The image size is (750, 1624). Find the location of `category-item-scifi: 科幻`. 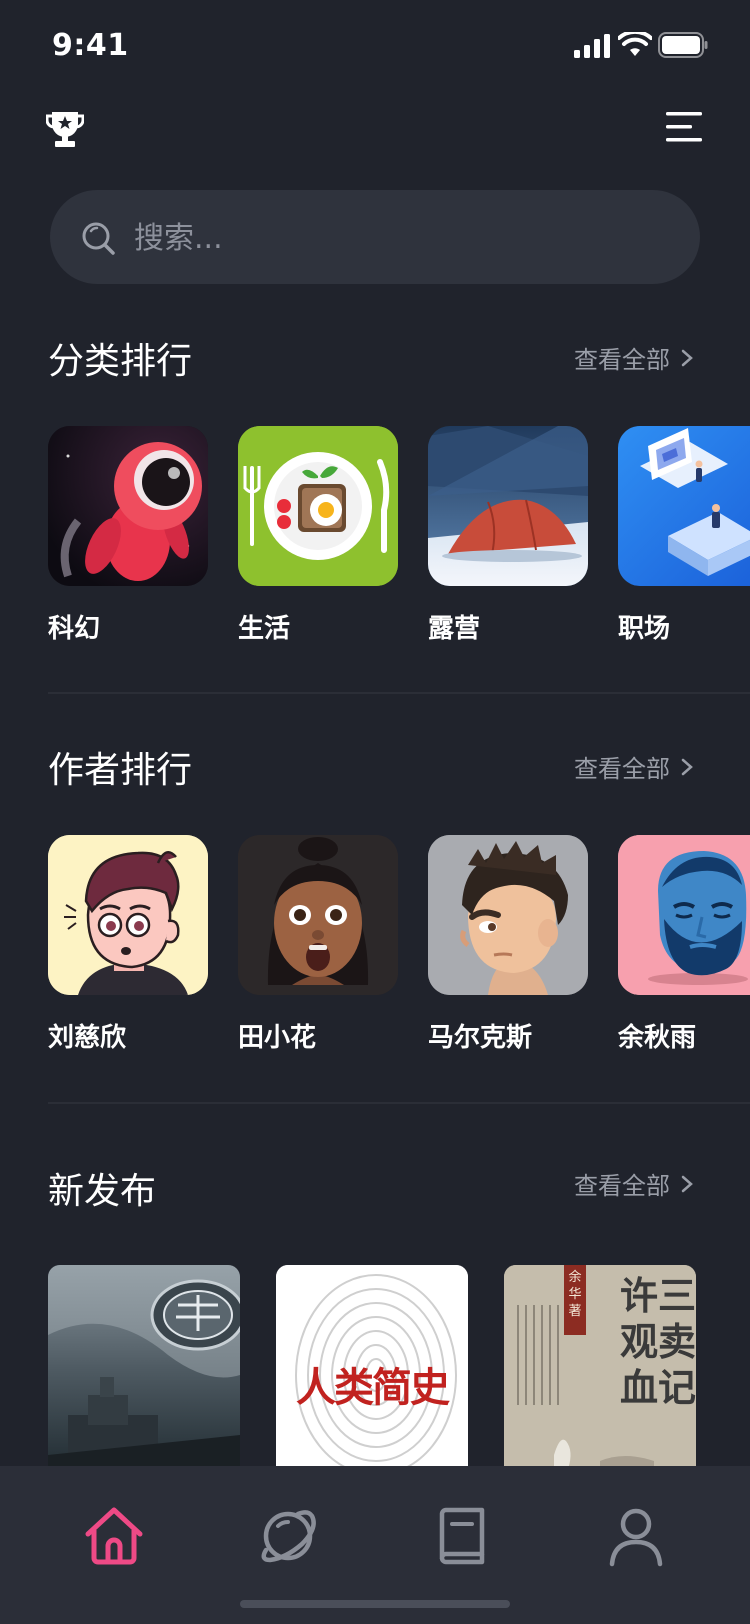

category-item-scifi: 科幻 is located at coordinates (143, 536).